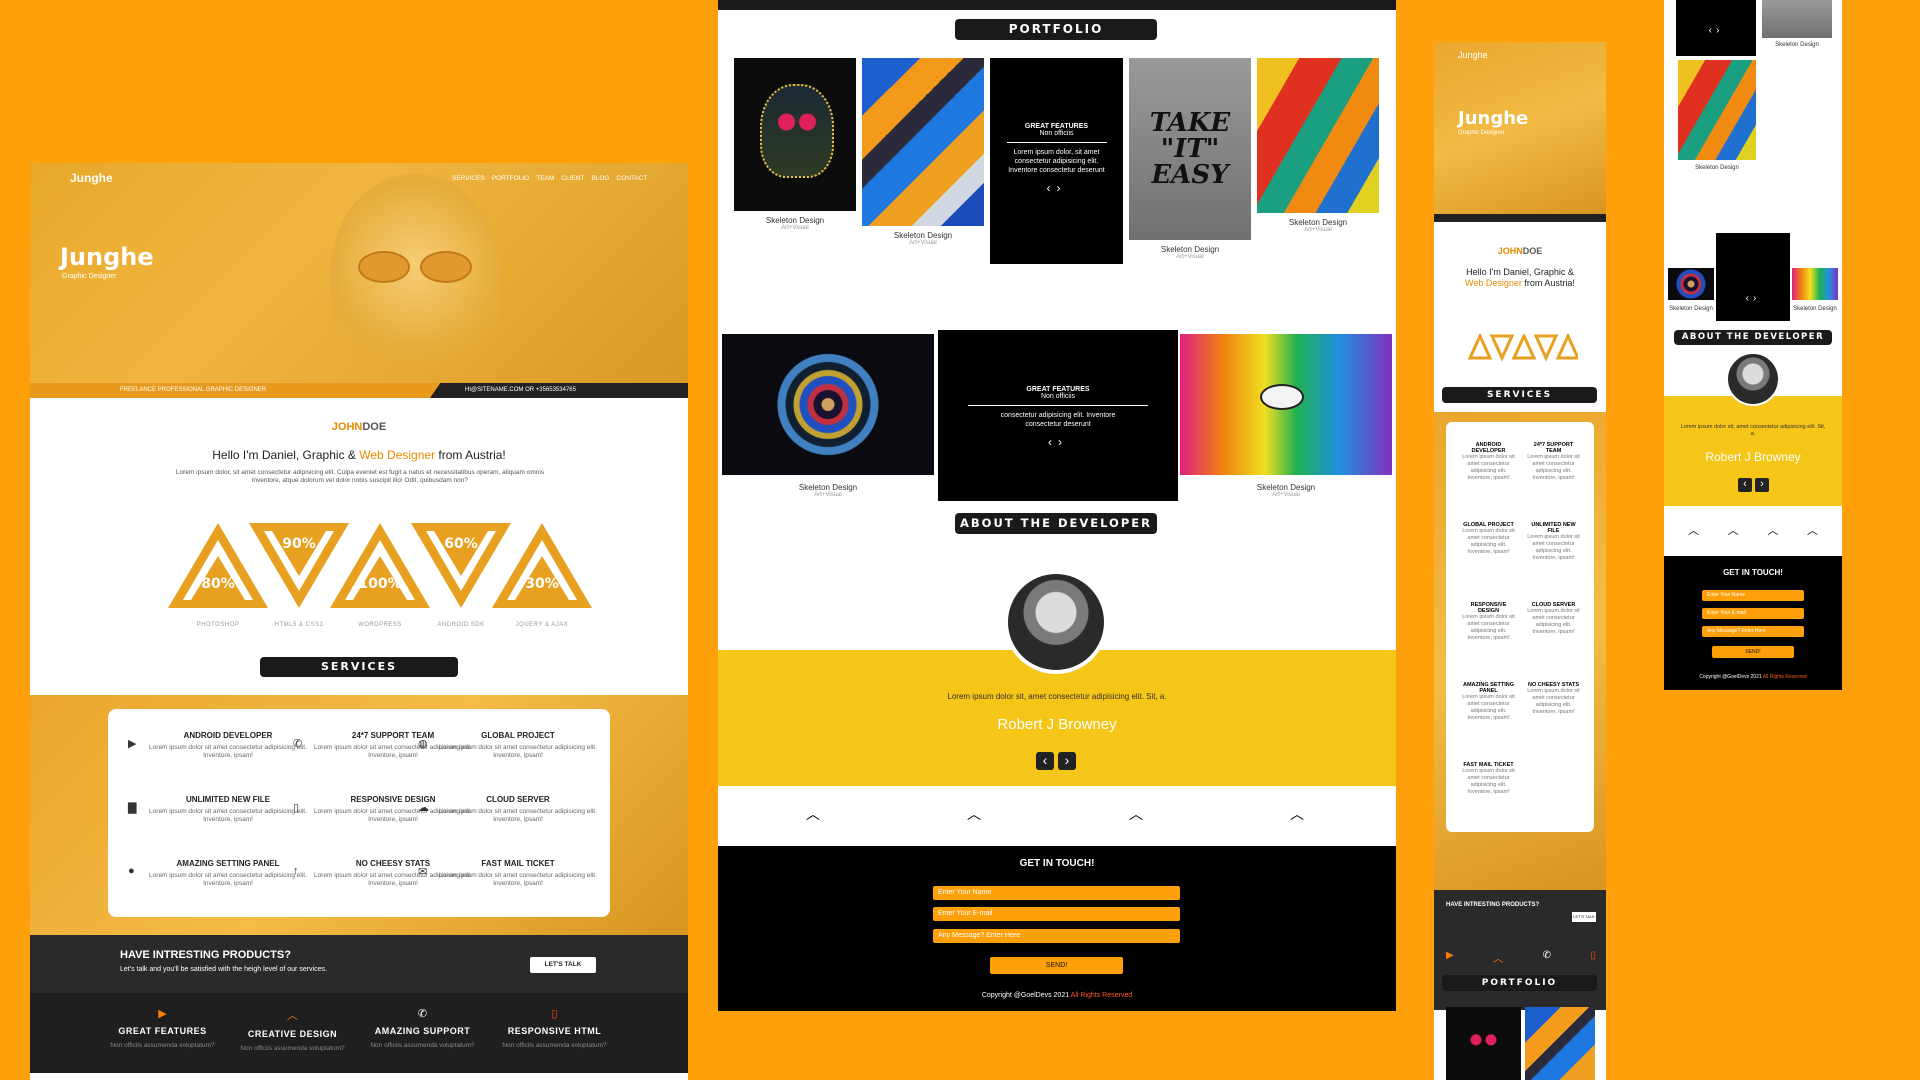 The width and height of the screenshot is (1920, 1080). Describe the element at coordinates (1056, 965) in the screenshot. I see `send-button: SEND!` at that location.